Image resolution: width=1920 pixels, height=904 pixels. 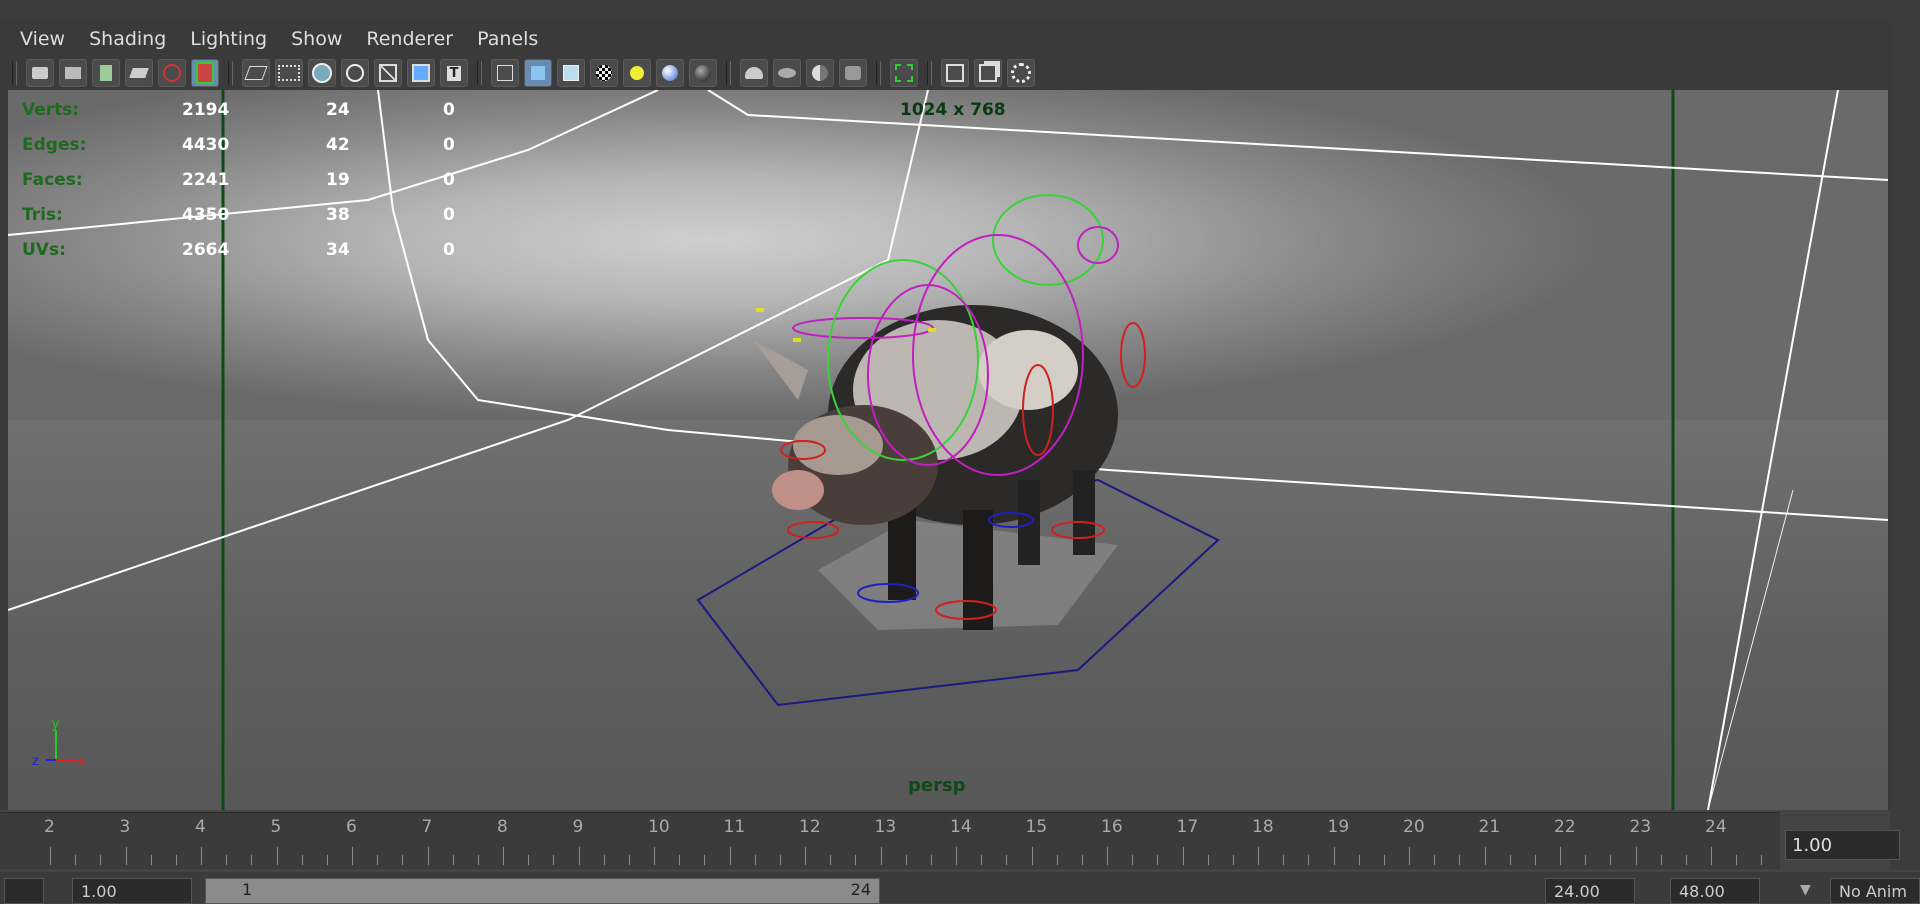 What do you see at coordinates (538, 73) in the screenshot?
I see `cube-smooth-icon` at bounding box center [538, 73].